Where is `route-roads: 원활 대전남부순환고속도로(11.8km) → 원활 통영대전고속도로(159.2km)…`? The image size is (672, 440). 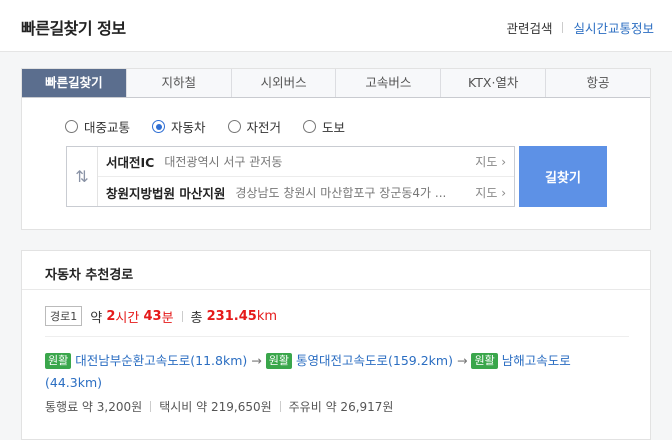 route-roads: 원활 대전남부순환고속도로(11.8km) → 원활 통영대전고속도로(159.2km)… is located at coordinates (337, 372).